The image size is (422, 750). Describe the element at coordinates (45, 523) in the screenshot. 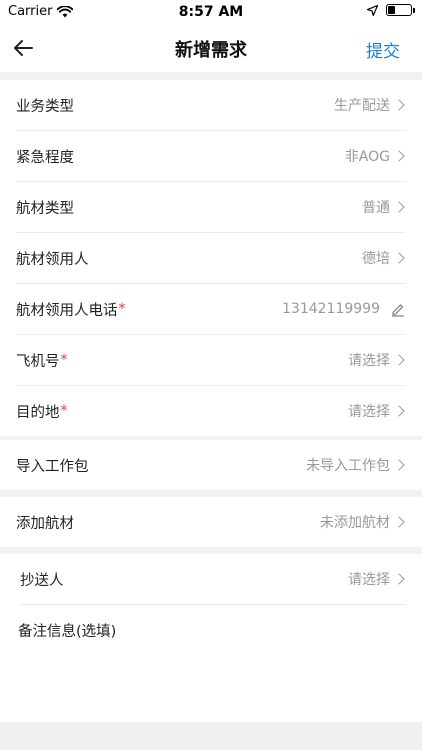

I see `row-label: 添加航材` at that location.